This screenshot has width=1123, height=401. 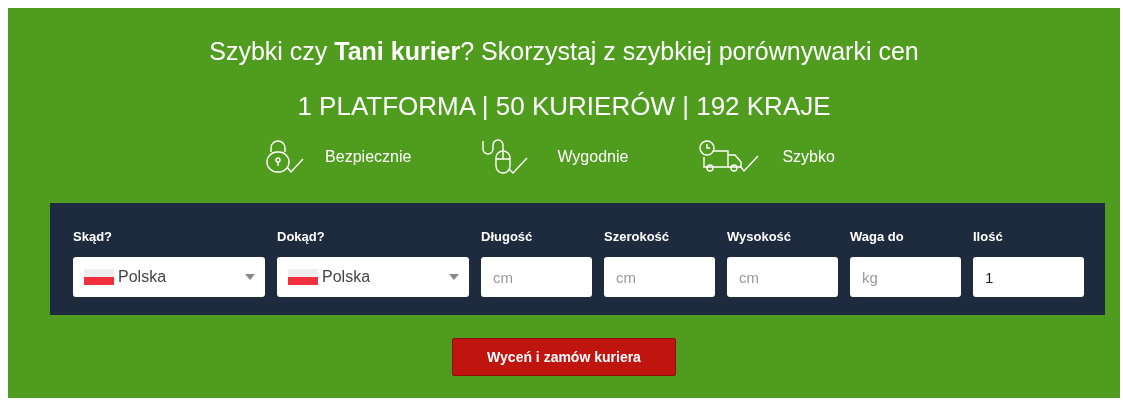 What do you see at coordinates (808, 157) in the screenshot?
I see `feature-label: Szybko` at bounding box center [808, 157].